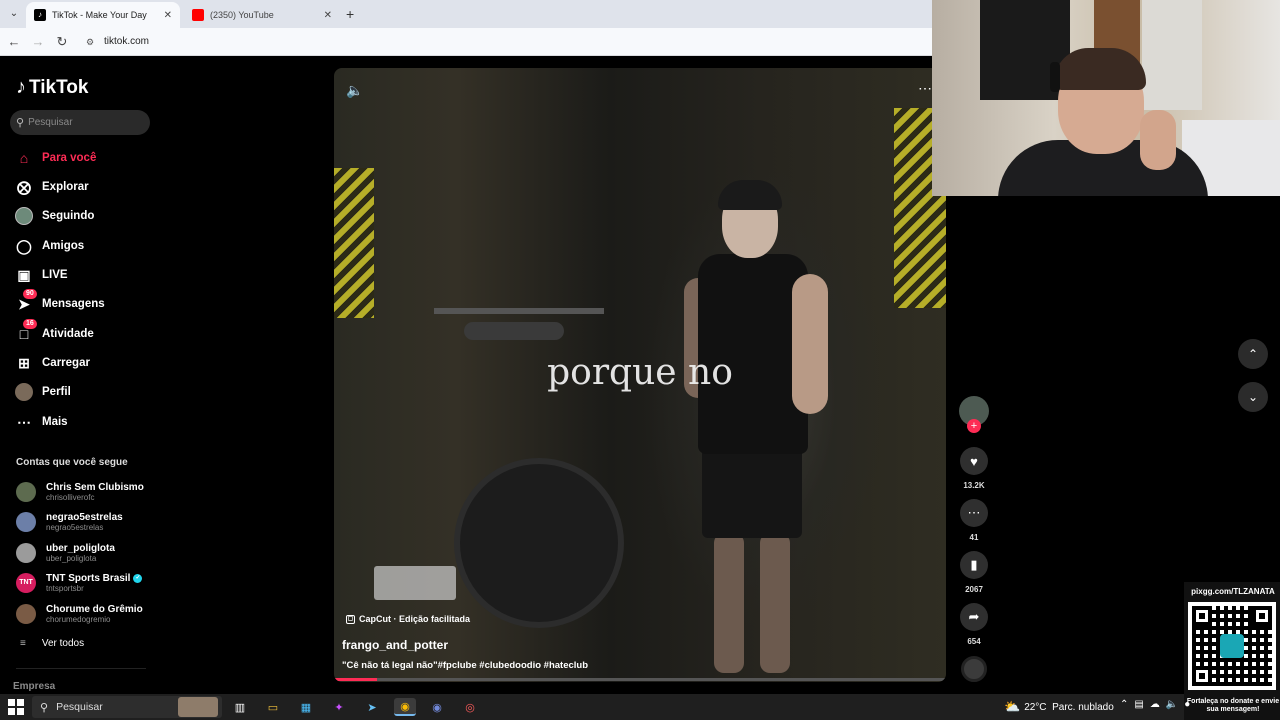  I want to click on more-options-icon: ⋯, so click(925, 88).